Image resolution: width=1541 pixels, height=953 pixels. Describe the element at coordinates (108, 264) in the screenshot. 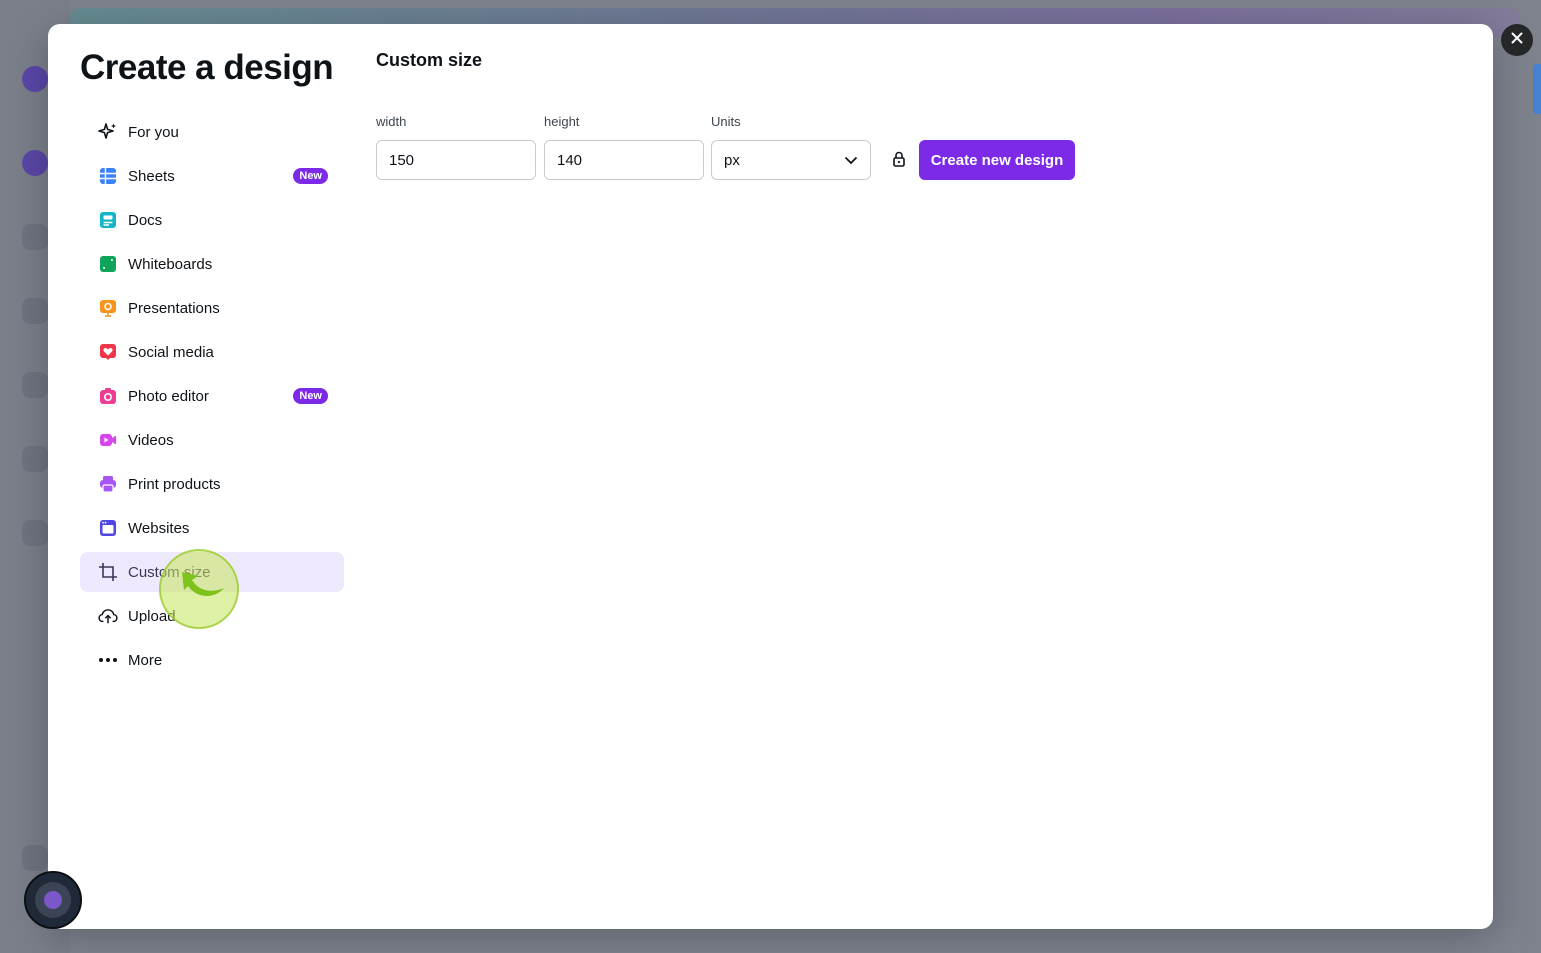

I see `whiteboard-icon` at that location.